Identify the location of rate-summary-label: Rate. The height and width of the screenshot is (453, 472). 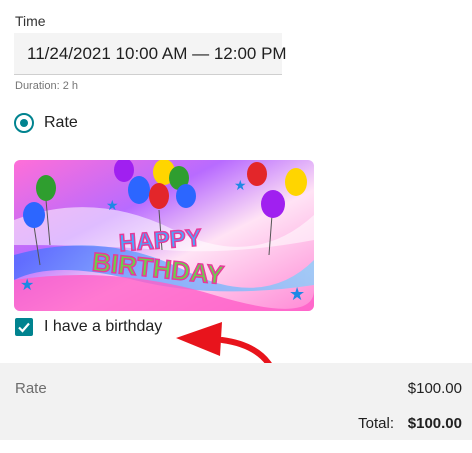
(31, 388).